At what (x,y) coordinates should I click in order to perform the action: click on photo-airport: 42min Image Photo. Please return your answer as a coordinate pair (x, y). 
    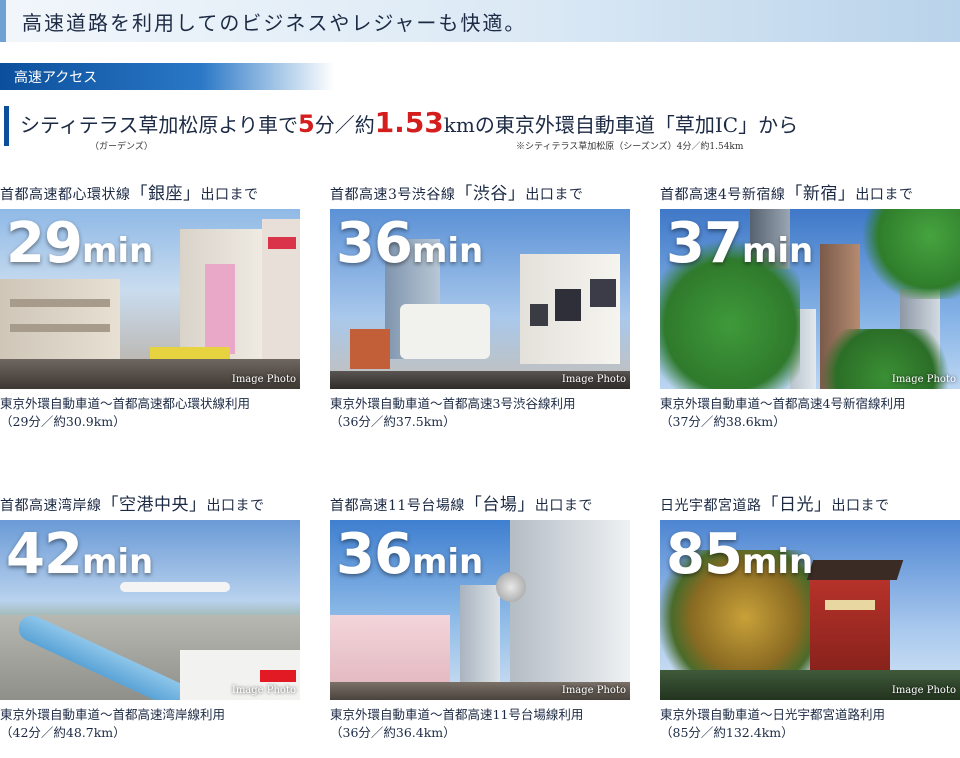
    Looking at the image, I should click on (150, 610).